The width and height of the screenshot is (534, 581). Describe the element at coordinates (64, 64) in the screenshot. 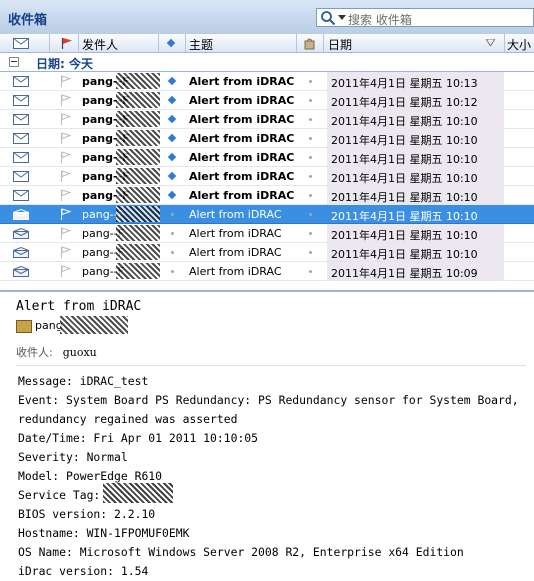

I see `group-label: 日期: 今天` at that location.